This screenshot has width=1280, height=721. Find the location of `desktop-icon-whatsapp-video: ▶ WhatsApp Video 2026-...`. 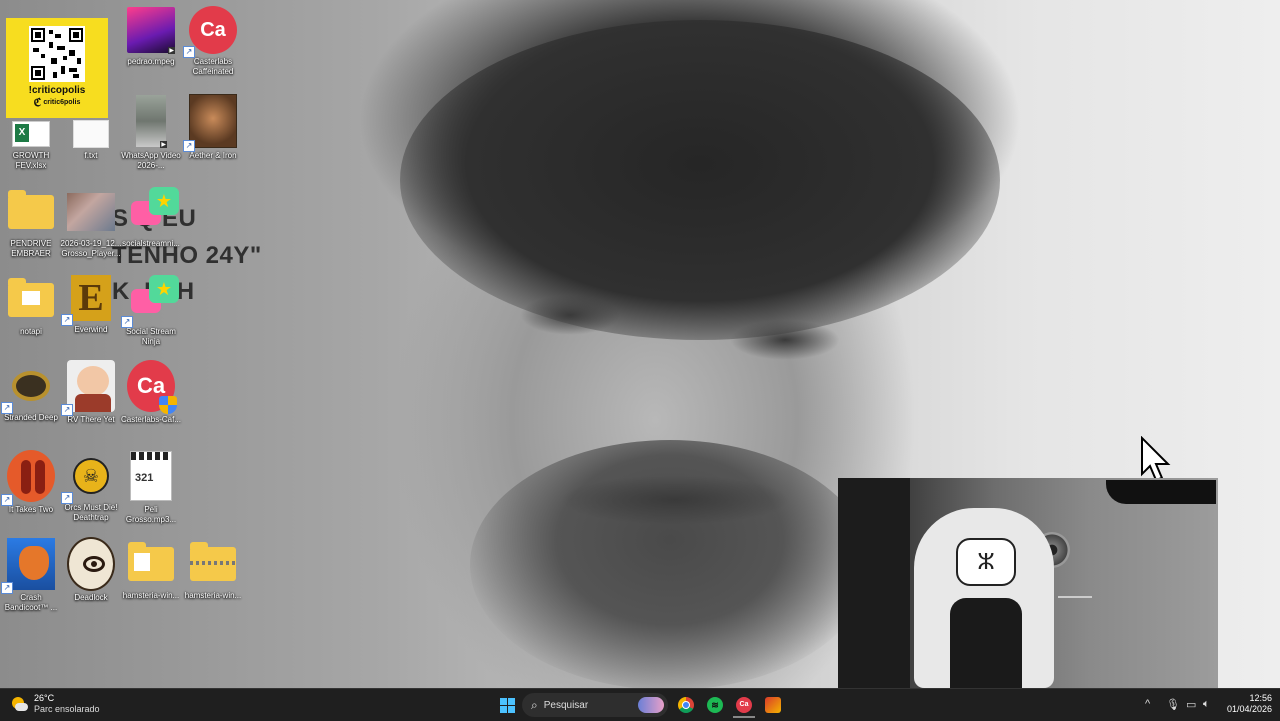

desktop-icon-whatsapp-video: ▶ WhatsApp Video 2026-... is located at coordinates (151, 132).